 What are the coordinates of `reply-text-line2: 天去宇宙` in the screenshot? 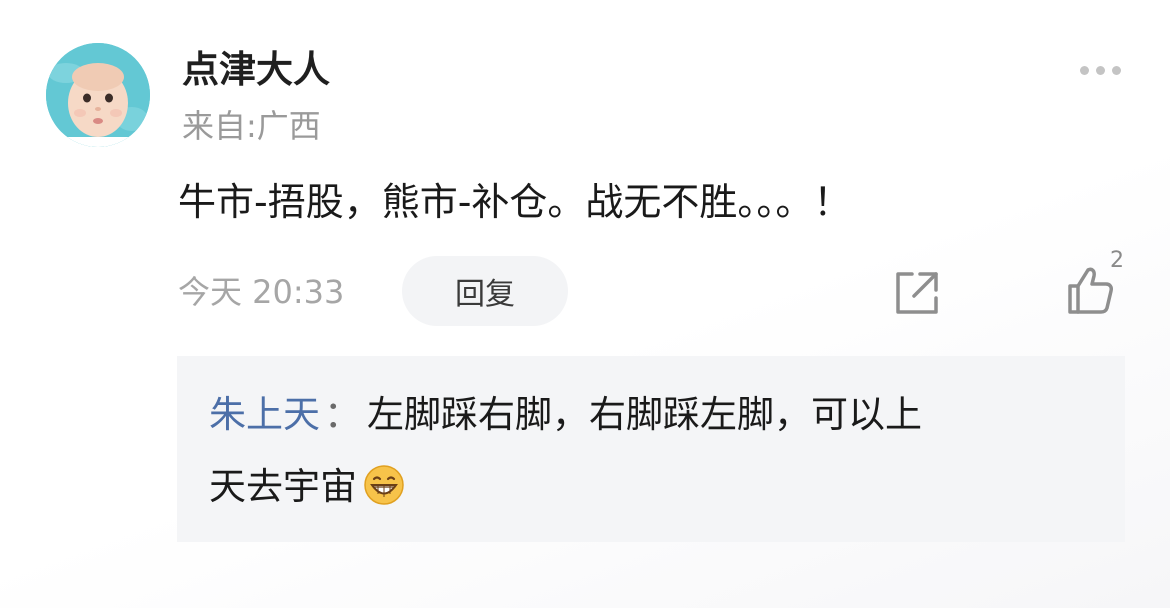 It's located at (283, 486).